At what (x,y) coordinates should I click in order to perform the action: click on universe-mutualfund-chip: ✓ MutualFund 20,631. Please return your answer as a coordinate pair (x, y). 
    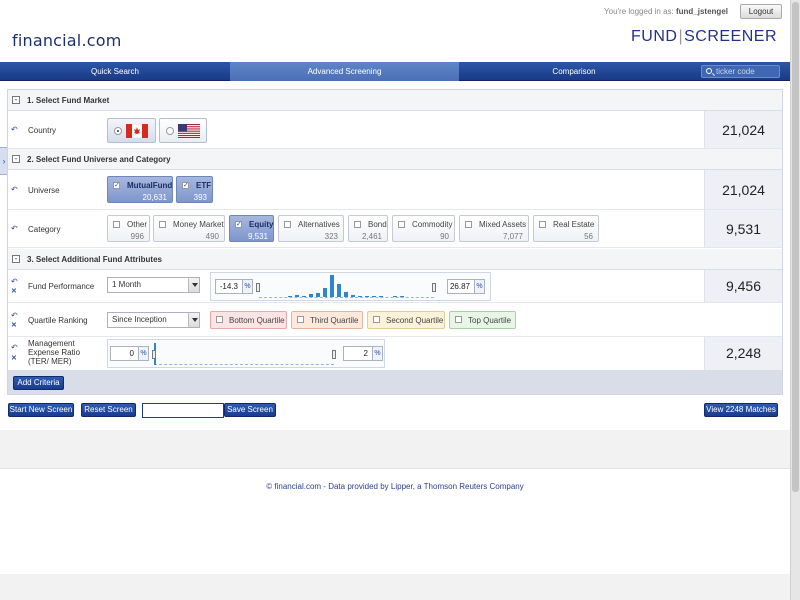
    Looking at the image, I should click on (140, 189).